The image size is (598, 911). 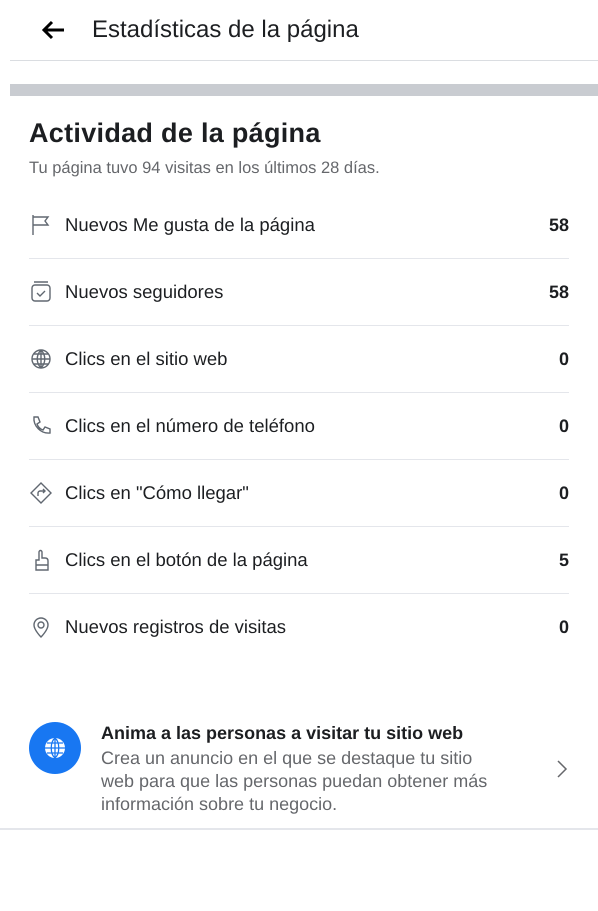 I want to click on metric-label: Nuevos Me gusta de la página, so click(x=190, y=225).